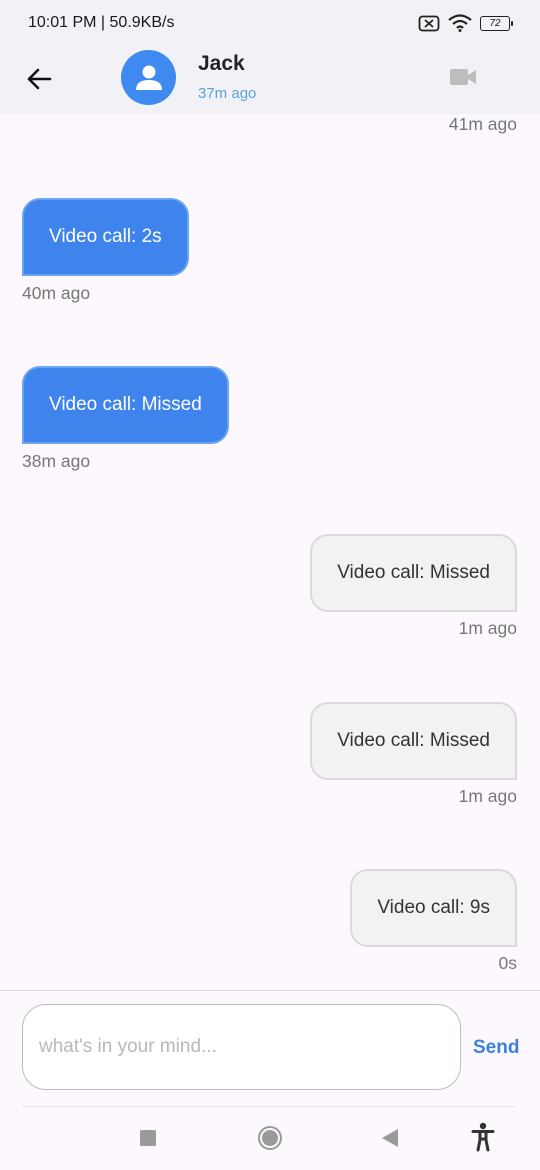  I want to click on sim-off-icon, so click(429, 23).